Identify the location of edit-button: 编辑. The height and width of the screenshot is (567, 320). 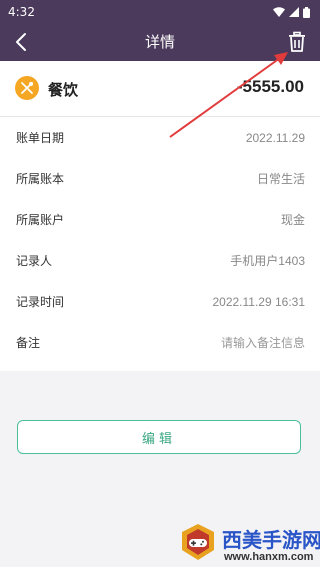
(159, 437).